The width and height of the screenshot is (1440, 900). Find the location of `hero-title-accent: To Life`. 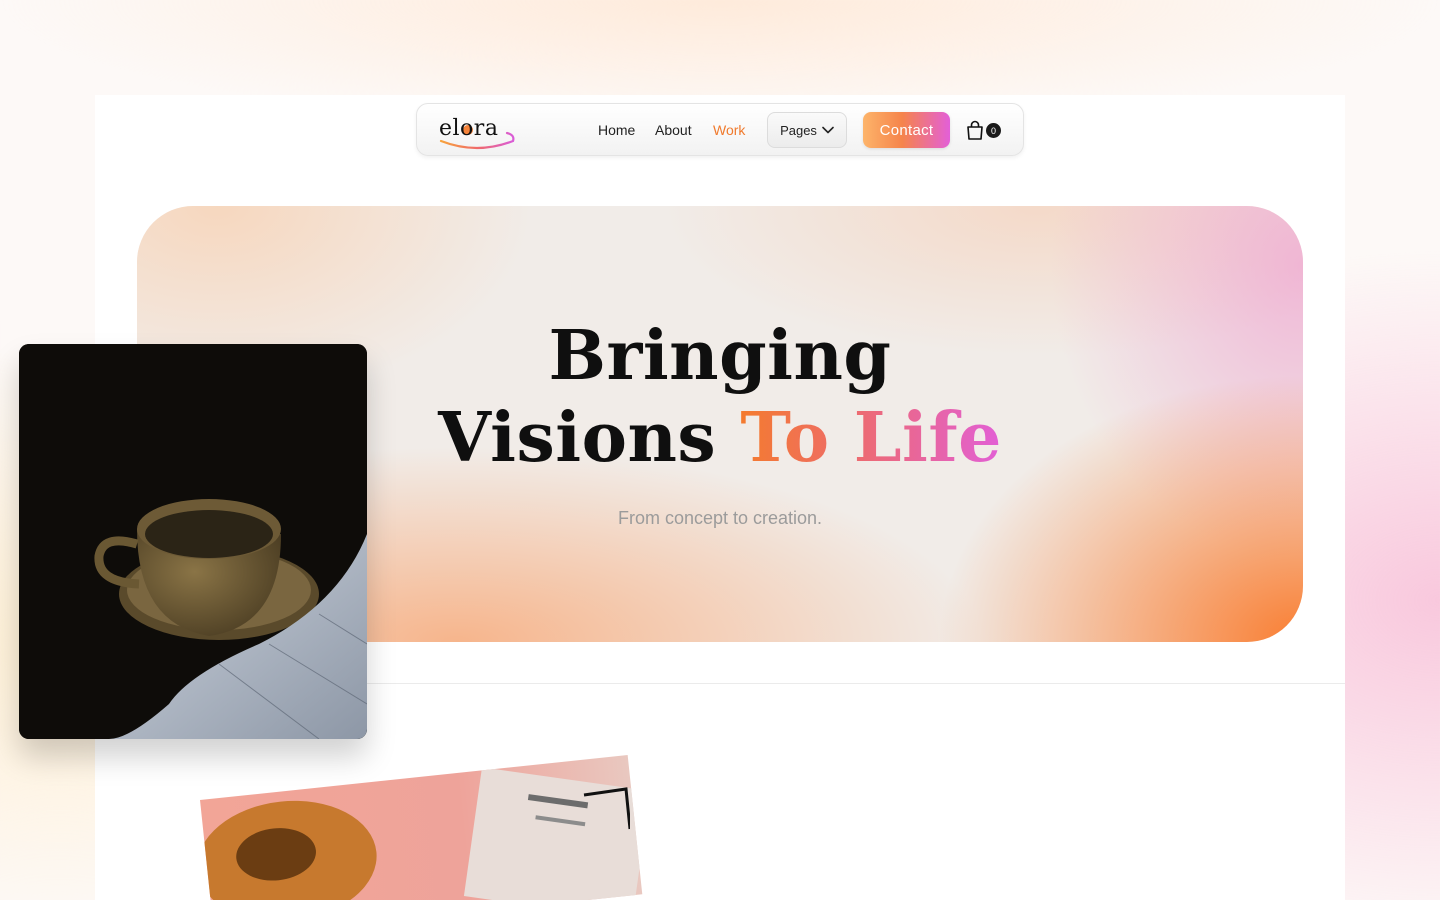

hero-title-accent: To Life is located at coordinates (871, 438).